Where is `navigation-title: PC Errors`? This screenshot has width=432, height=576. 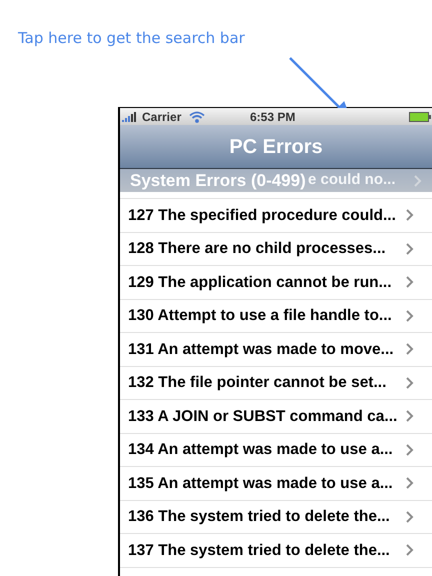
navigation-title: PC Errors is located at coordinates (276, 147).